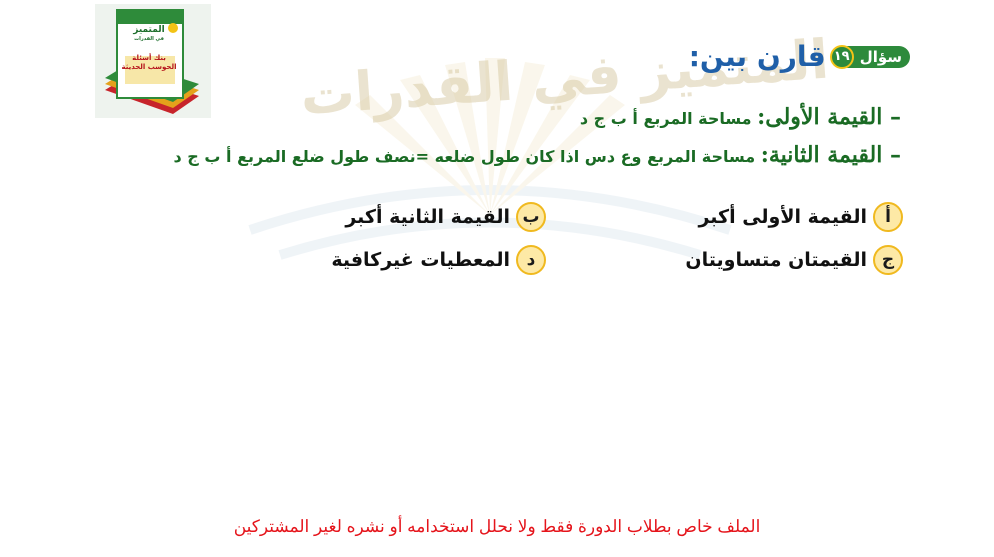 Image resolution: width=994 pixels, height=557 pixels. Describe the element at coordinates (531, 260) in the screenshot. I see `option-d-letter: د` at that location.